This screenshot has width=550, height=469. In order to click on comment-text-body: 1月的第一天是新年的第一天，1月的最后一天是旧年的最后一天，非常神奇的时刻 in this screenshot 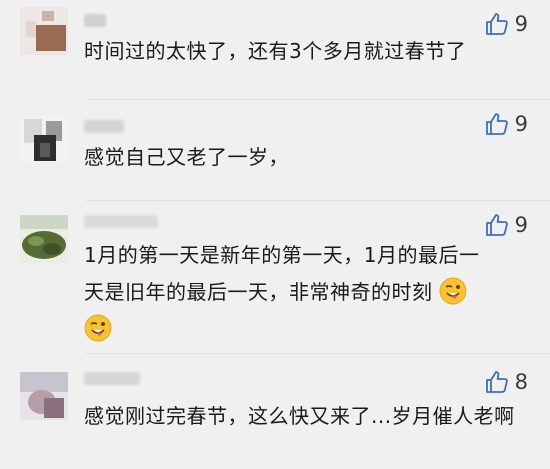, I will do `click(282, 273)`.